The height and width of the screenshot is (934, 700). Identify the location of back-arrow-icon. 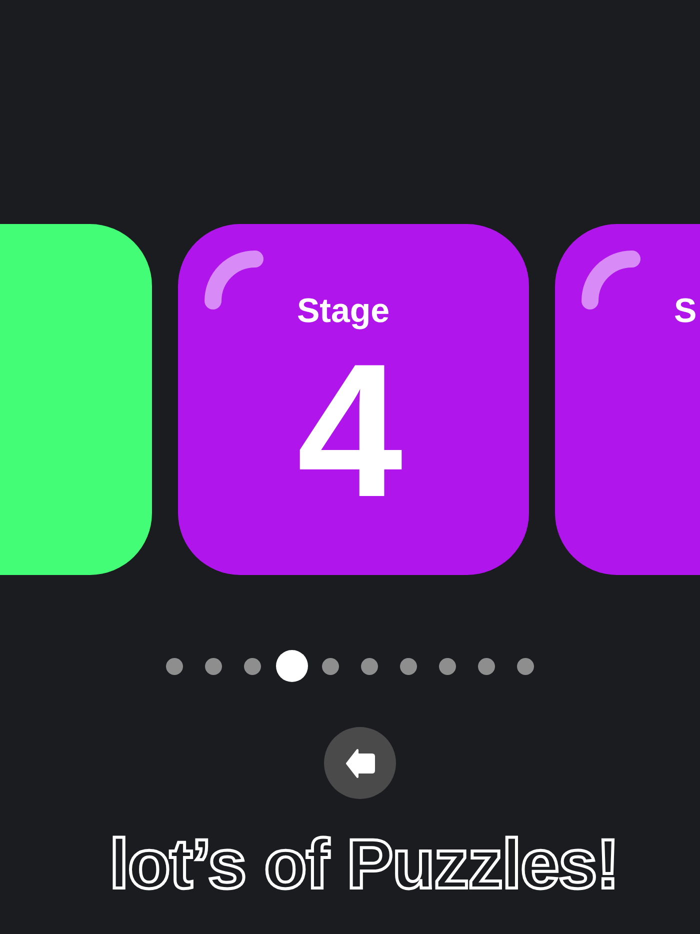
(360, 763).